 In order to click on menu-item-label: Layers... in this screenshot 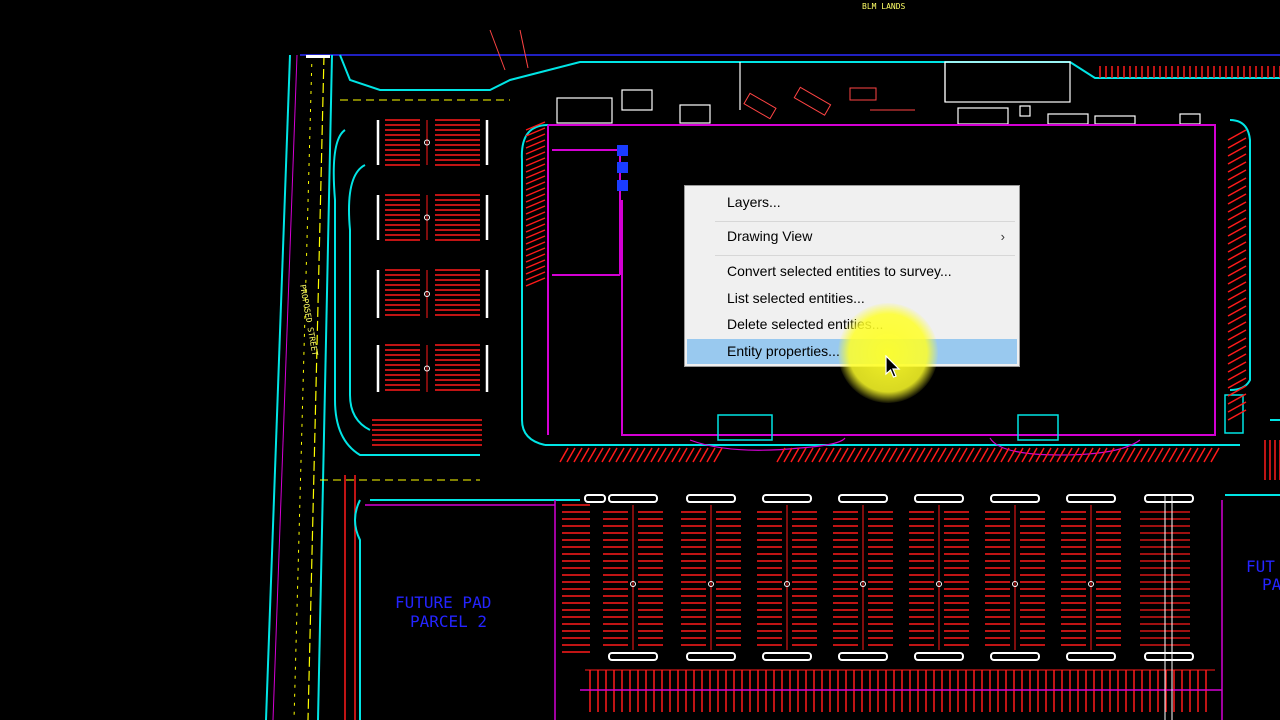, I will do `click(754, 202)`.